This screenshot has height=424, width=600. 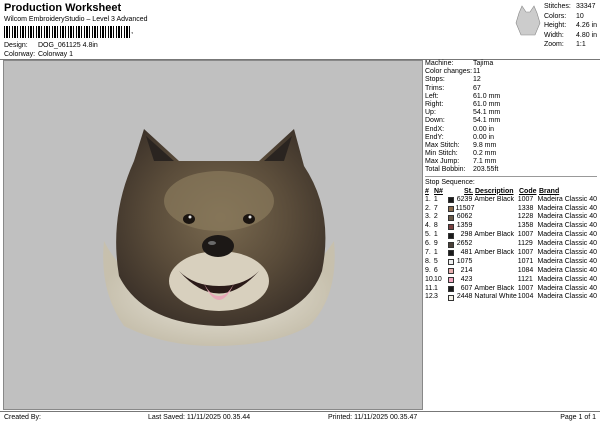 I want to click on info-value: 11, so click(x=477, y=72).